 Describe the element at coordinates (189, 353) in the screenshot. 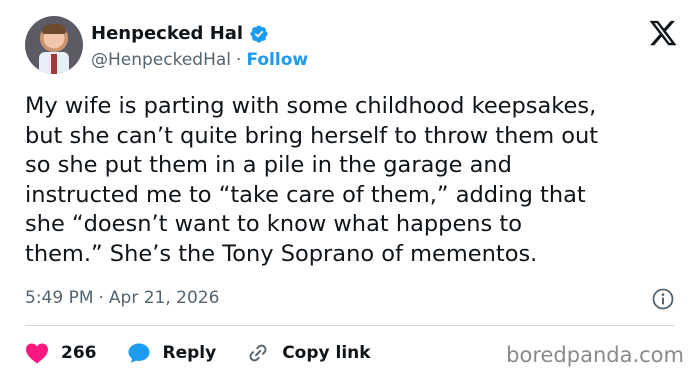

I see `reply-label: Reply` at that location.